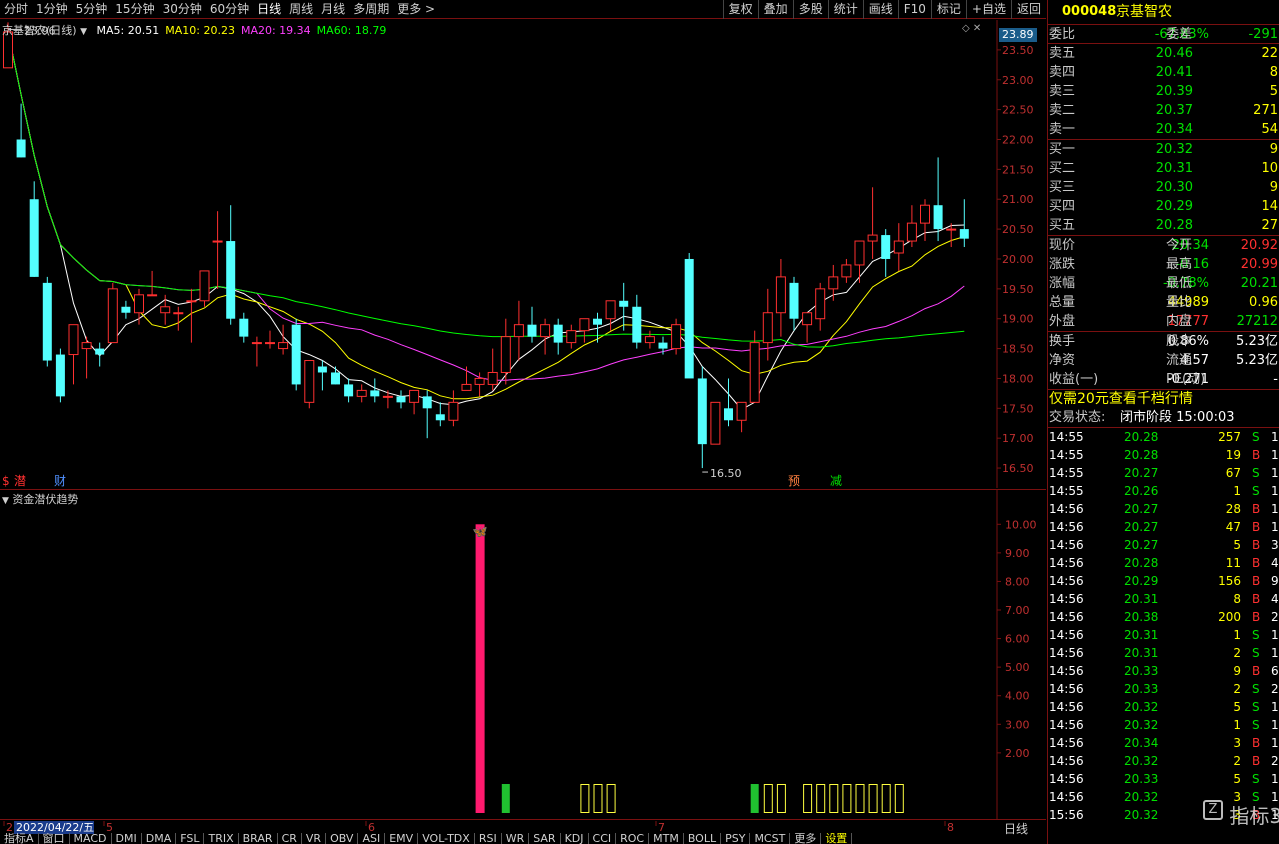  Describe the element at coordinates (480, 668) in the screenshot. I see `spike-bar` at that location.